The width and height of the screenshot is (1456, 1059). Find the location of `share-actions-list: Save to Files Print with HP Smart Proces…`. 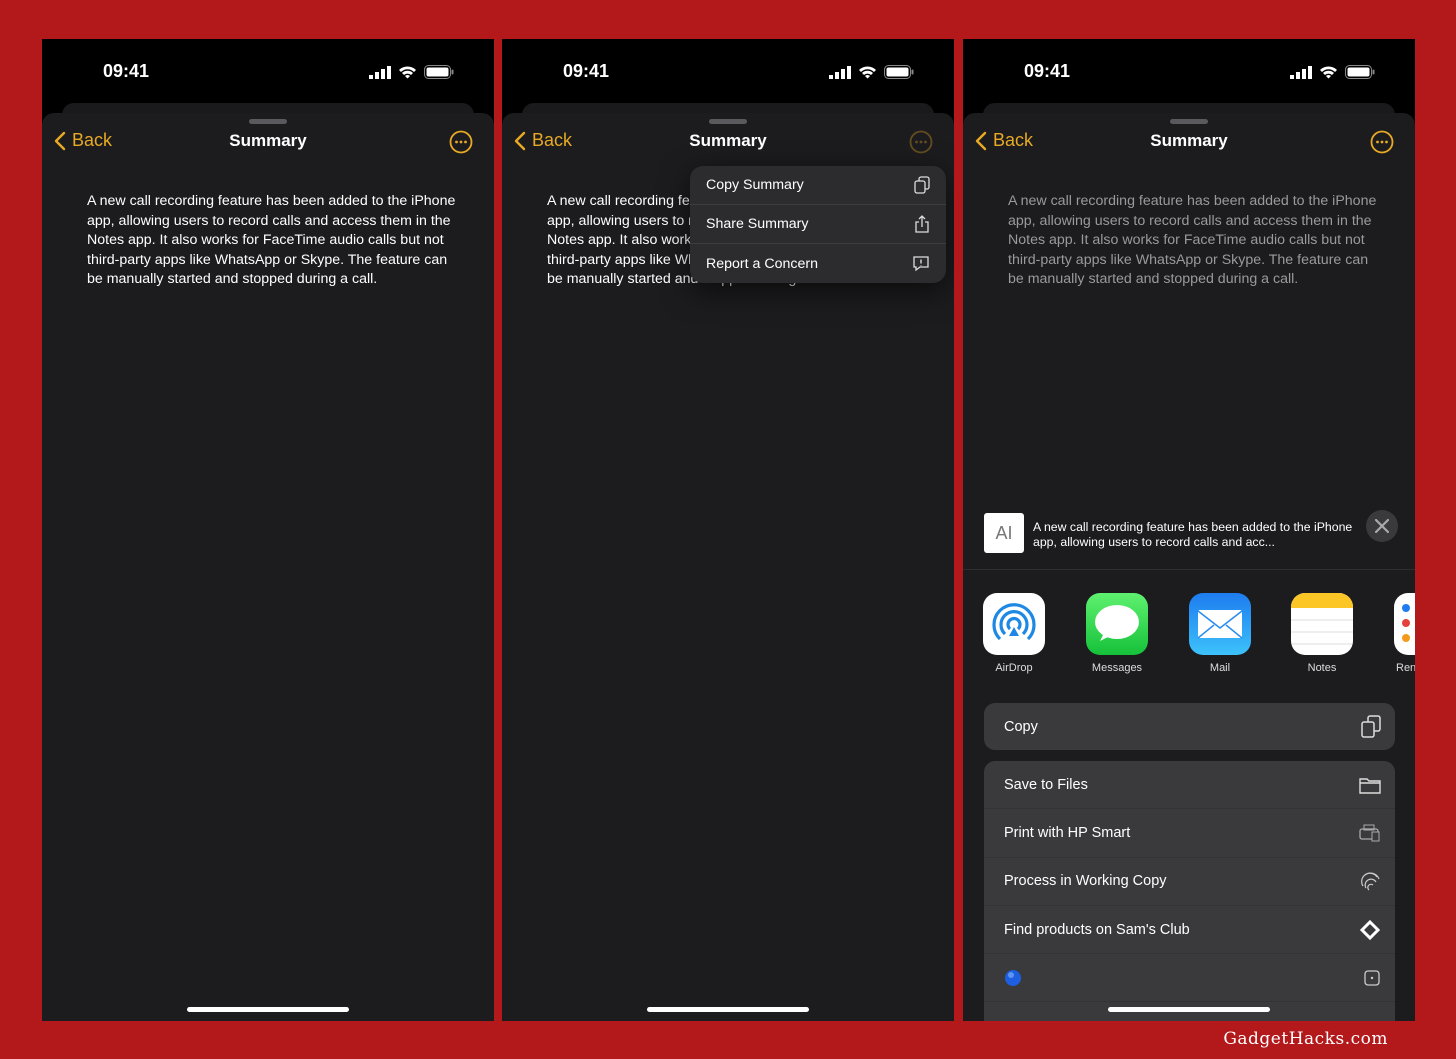

share-actions-list: Save to Files Print with HP Smart Proces… is located at coordinates (1189, 891).